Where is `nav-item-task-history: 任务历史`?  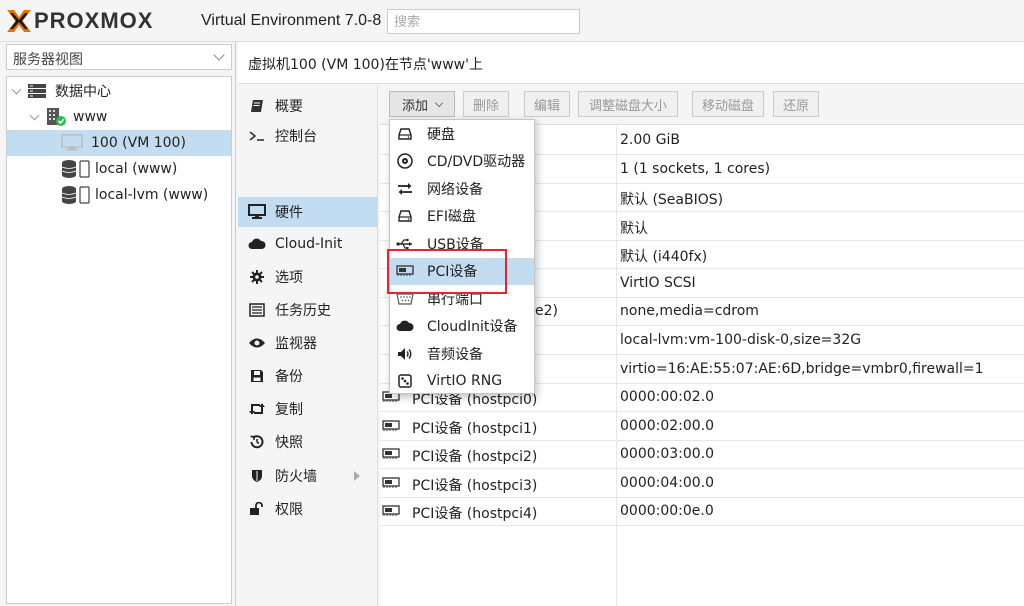
nav-item-task-history: 任务历史 is located at coordinates (308, 310).